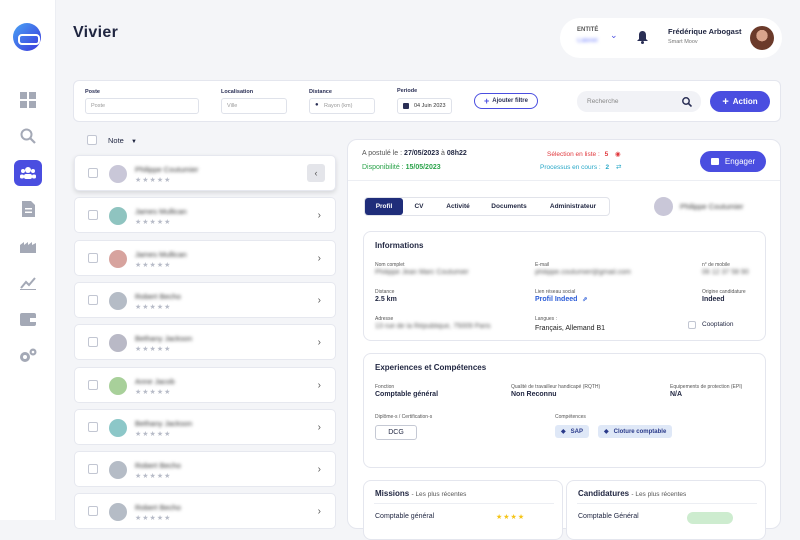 This screenshot has width=800, height=540. I want to click on chevron-down-icon: ⌄, so click(614, 35).